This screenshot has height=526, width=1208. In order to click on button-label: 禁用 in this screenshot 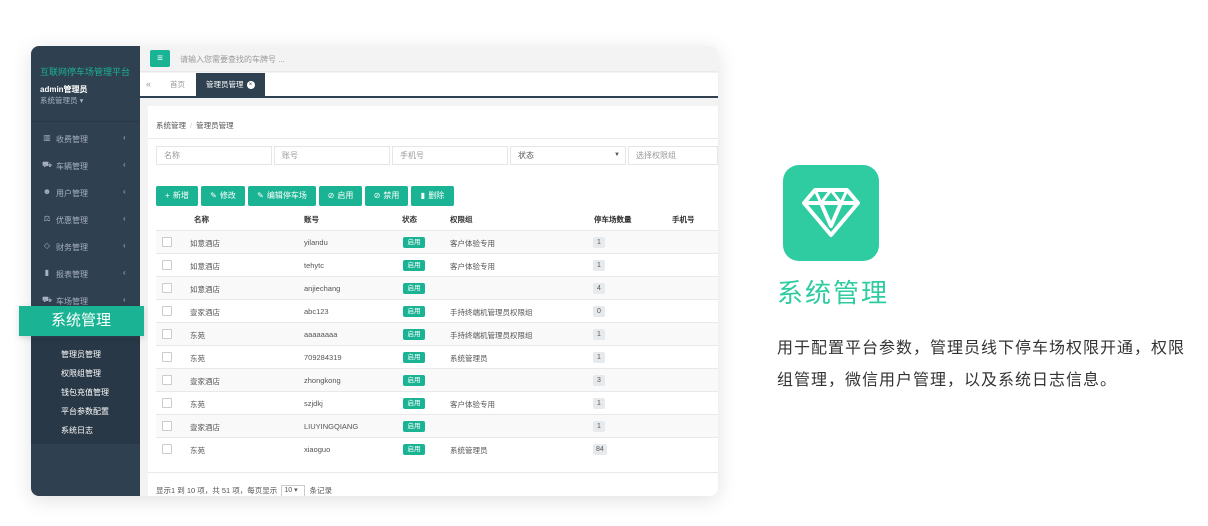, I will do `click(391, 195)`.